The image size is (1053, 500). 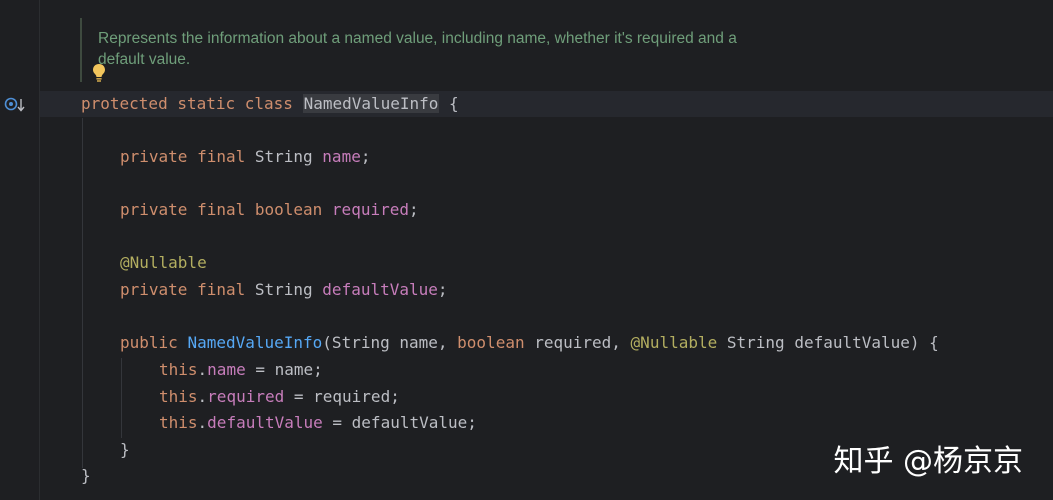 I want to click on code-line-class-decl: protected static class NamedValueInfo {, so click(x=270, y=104).